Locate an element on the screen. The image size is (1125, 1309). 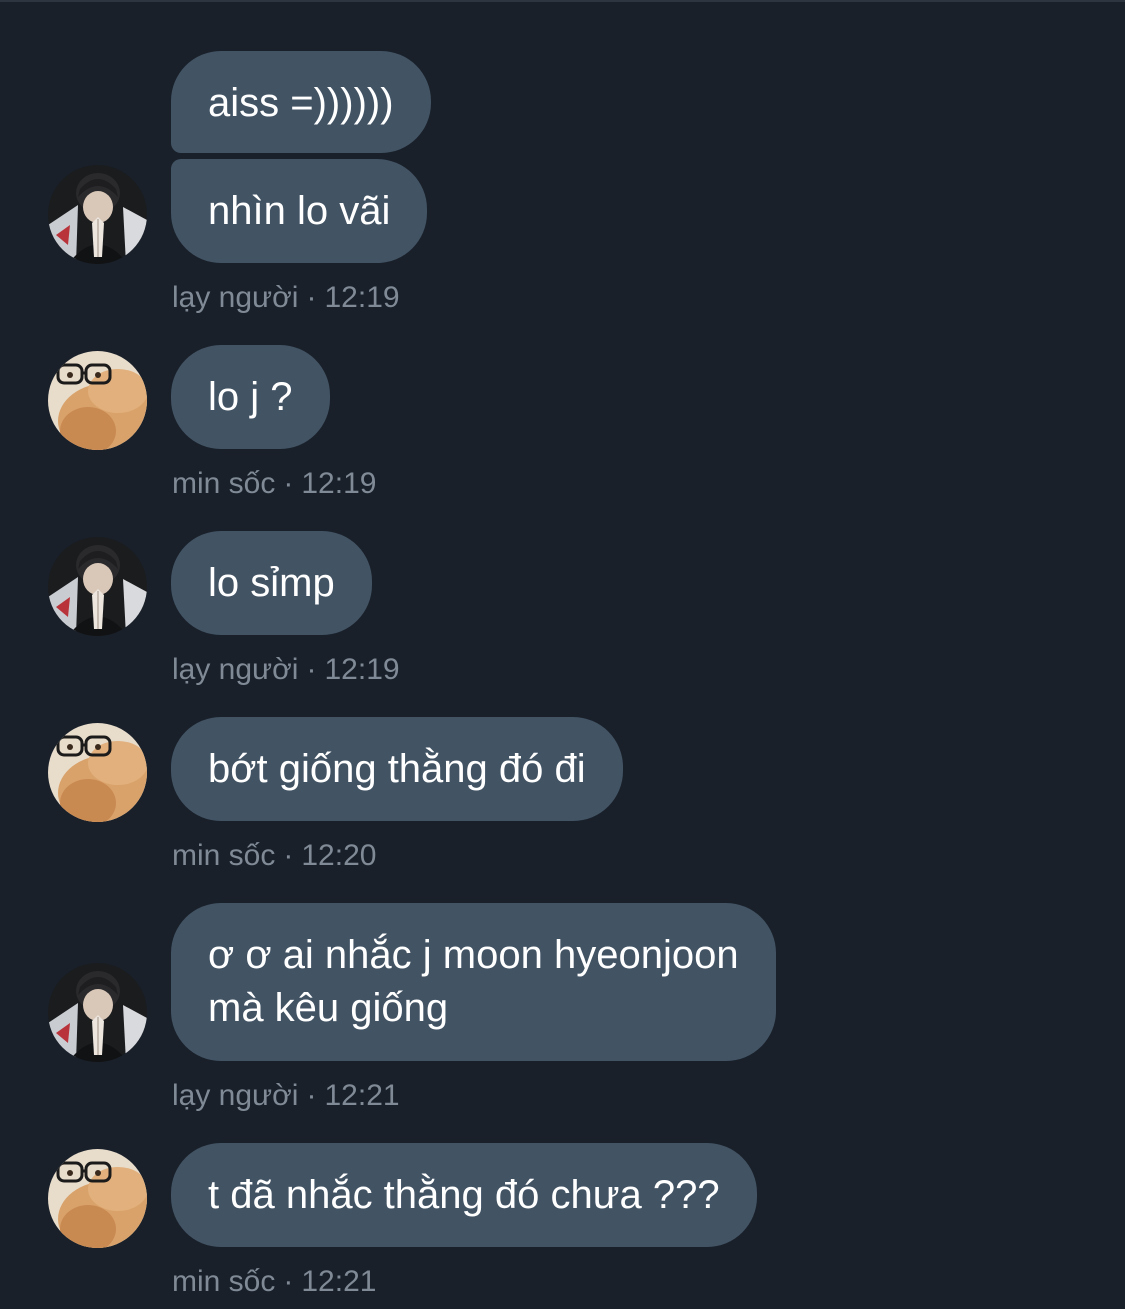
message-text: lo j ? is located at coordinates (250, 397).